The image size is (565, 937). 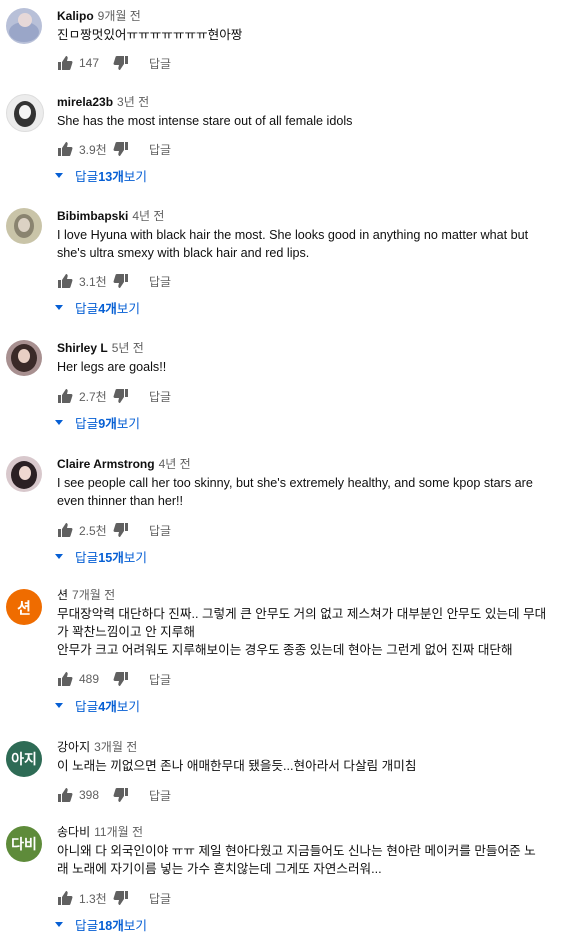 What do you see at coordinates (112, 367) in the screenshot?
I see `comment-text: Her legs are goals!!` at bounding box center [112, 367].